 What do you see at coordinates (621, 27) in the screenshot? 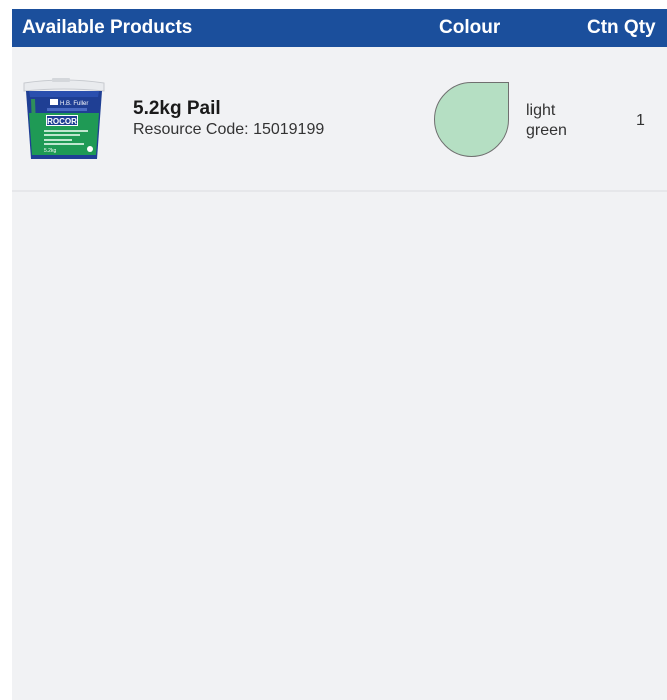
I see `header-ctn-qty: Ctn Qty` at bounding box center [621, 27].